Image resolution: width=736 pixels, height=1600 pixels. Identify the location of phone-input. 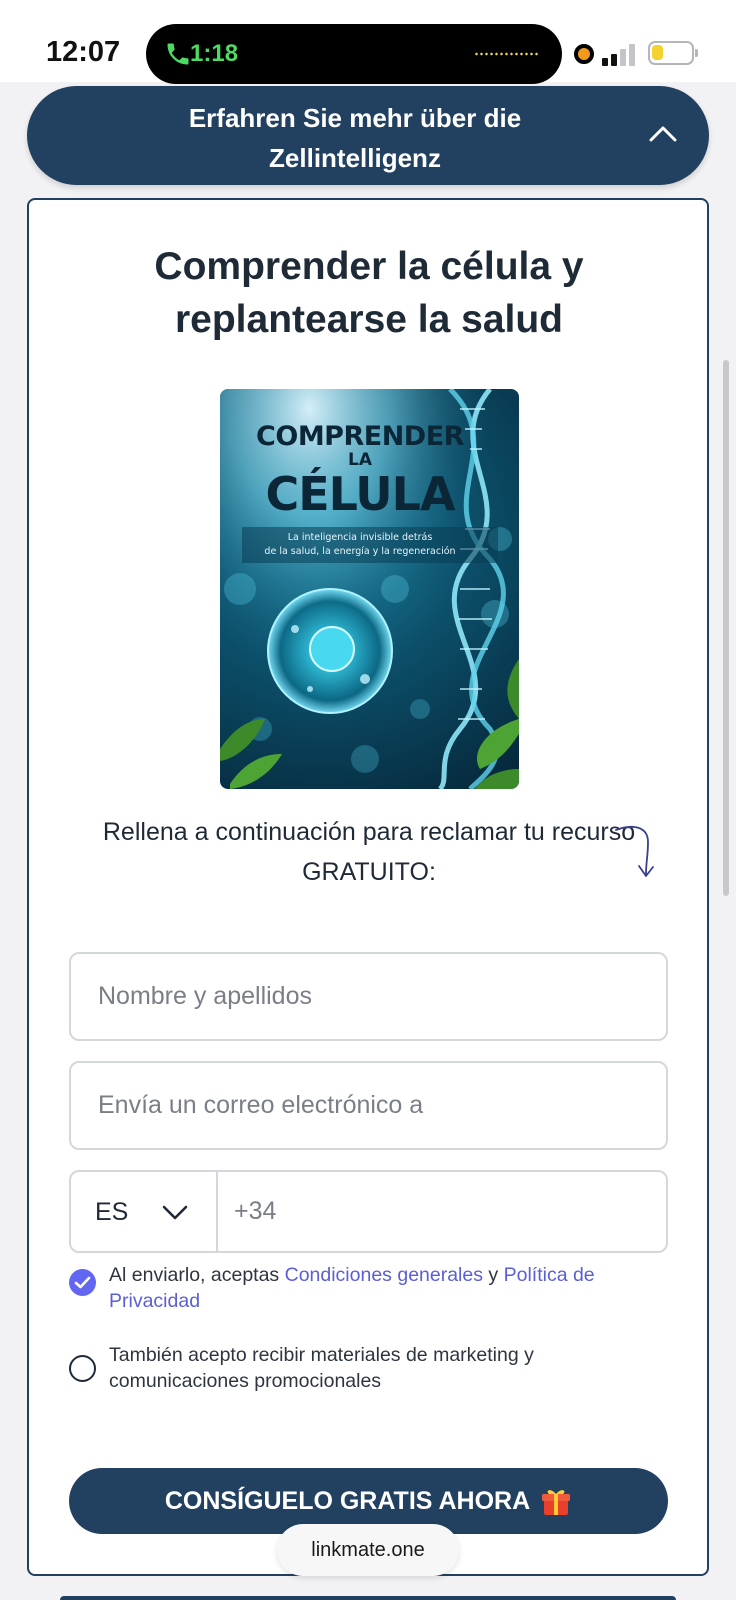
(443, 1211).